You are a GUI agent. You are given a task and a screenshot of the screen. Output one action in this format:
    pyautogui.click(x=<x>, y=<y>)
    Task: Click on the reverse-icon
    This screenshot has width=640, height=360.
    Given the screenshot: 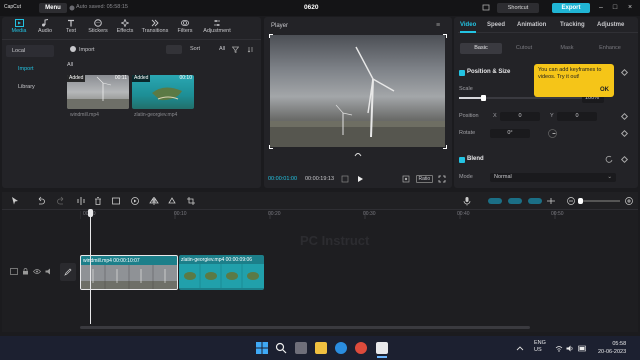 What is the action you would take?
    pyautogui.click(x=135, y=201)
    